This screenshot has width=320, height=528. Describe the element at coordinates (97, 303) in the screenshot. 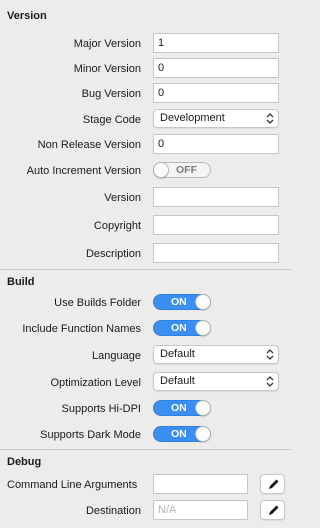

I see `builds-folder-label: Use Builds Folder` at that location.